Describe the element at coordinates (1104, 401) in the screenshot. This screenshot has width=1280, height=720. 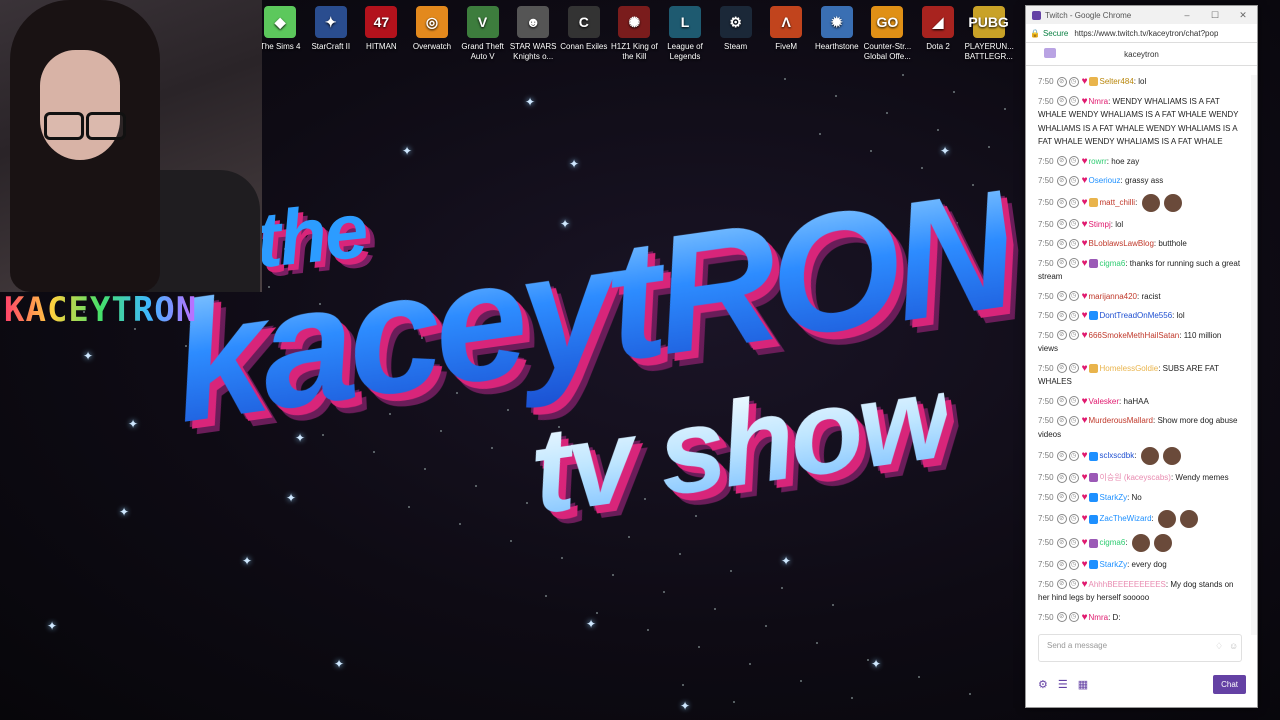
I see `chat-username: Valesker` at that location.